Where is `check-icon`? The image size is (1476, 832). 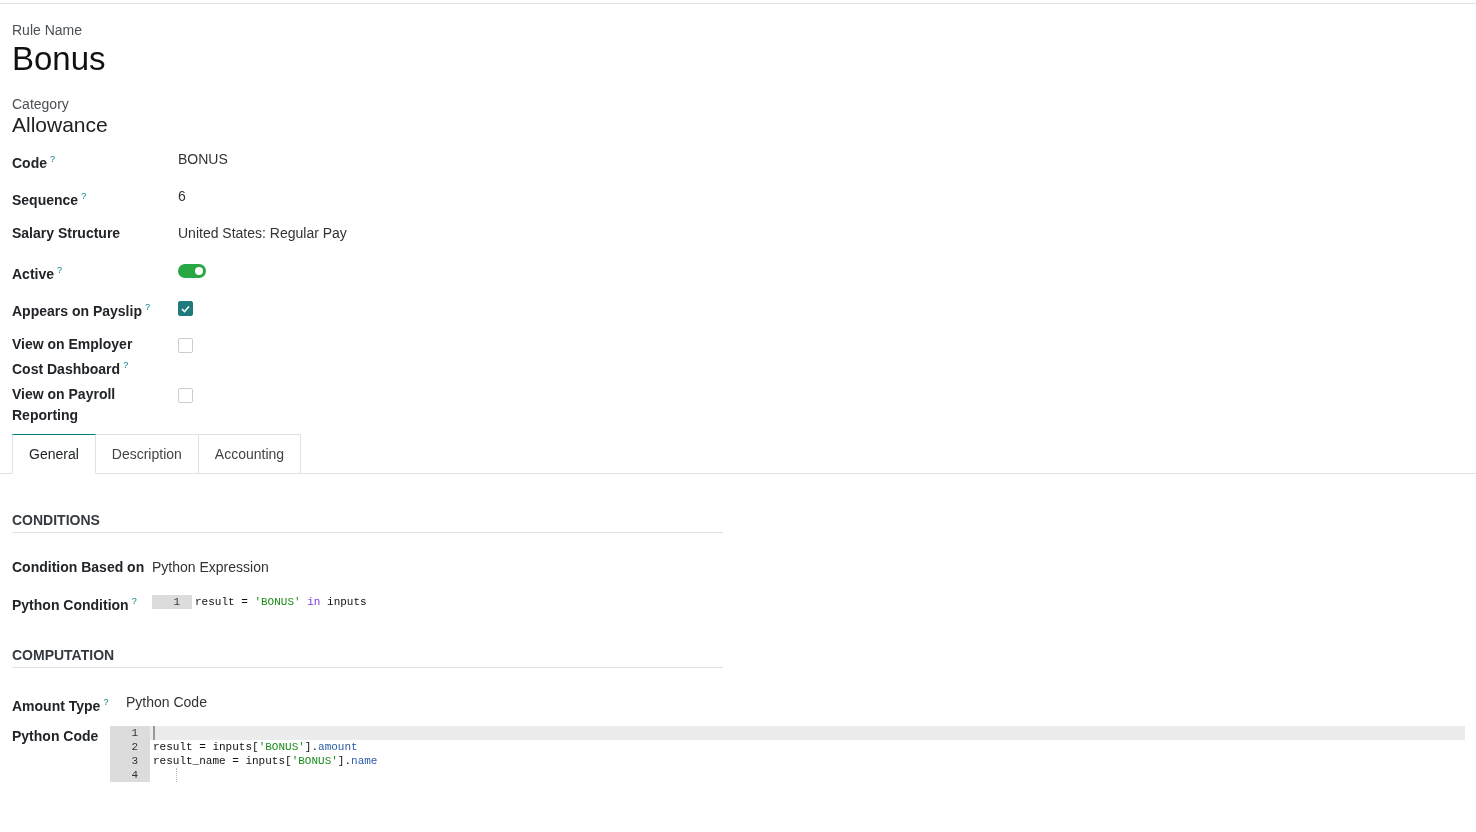 check-icon is located at coordinates (185, 308).